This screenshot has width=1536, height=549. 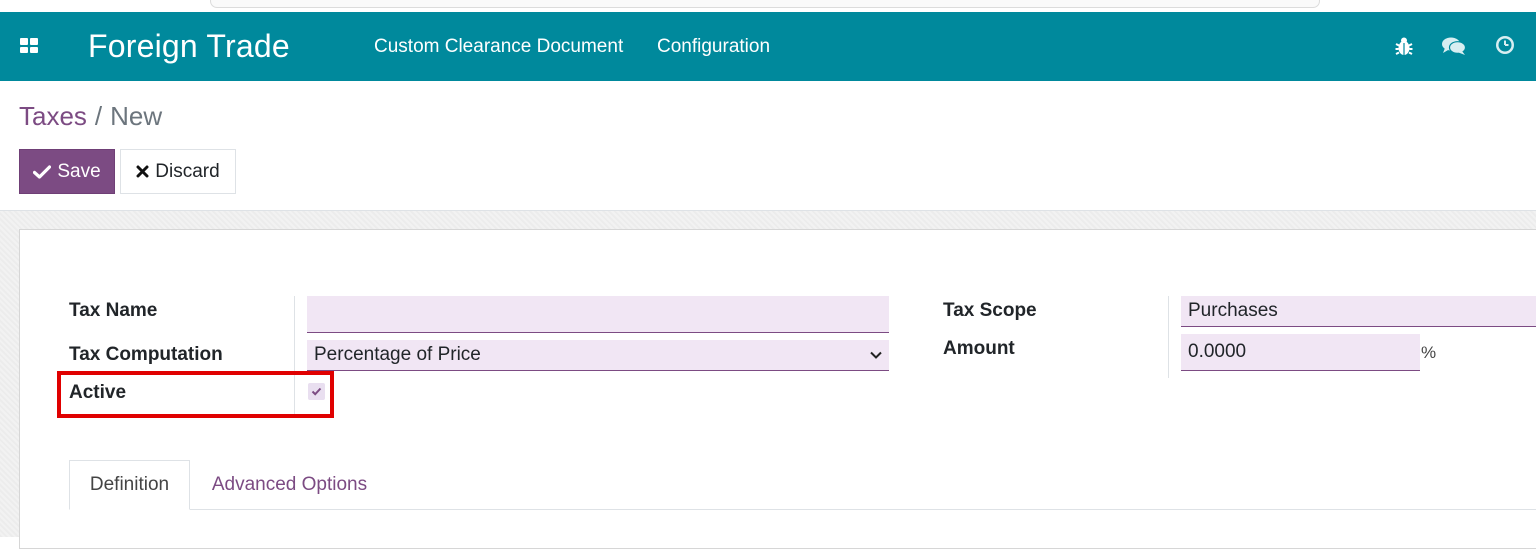 What do you see at coordinates (195, 394) in the screenshot?
I see `active-highlight-box` at bounding box center [195, 394].